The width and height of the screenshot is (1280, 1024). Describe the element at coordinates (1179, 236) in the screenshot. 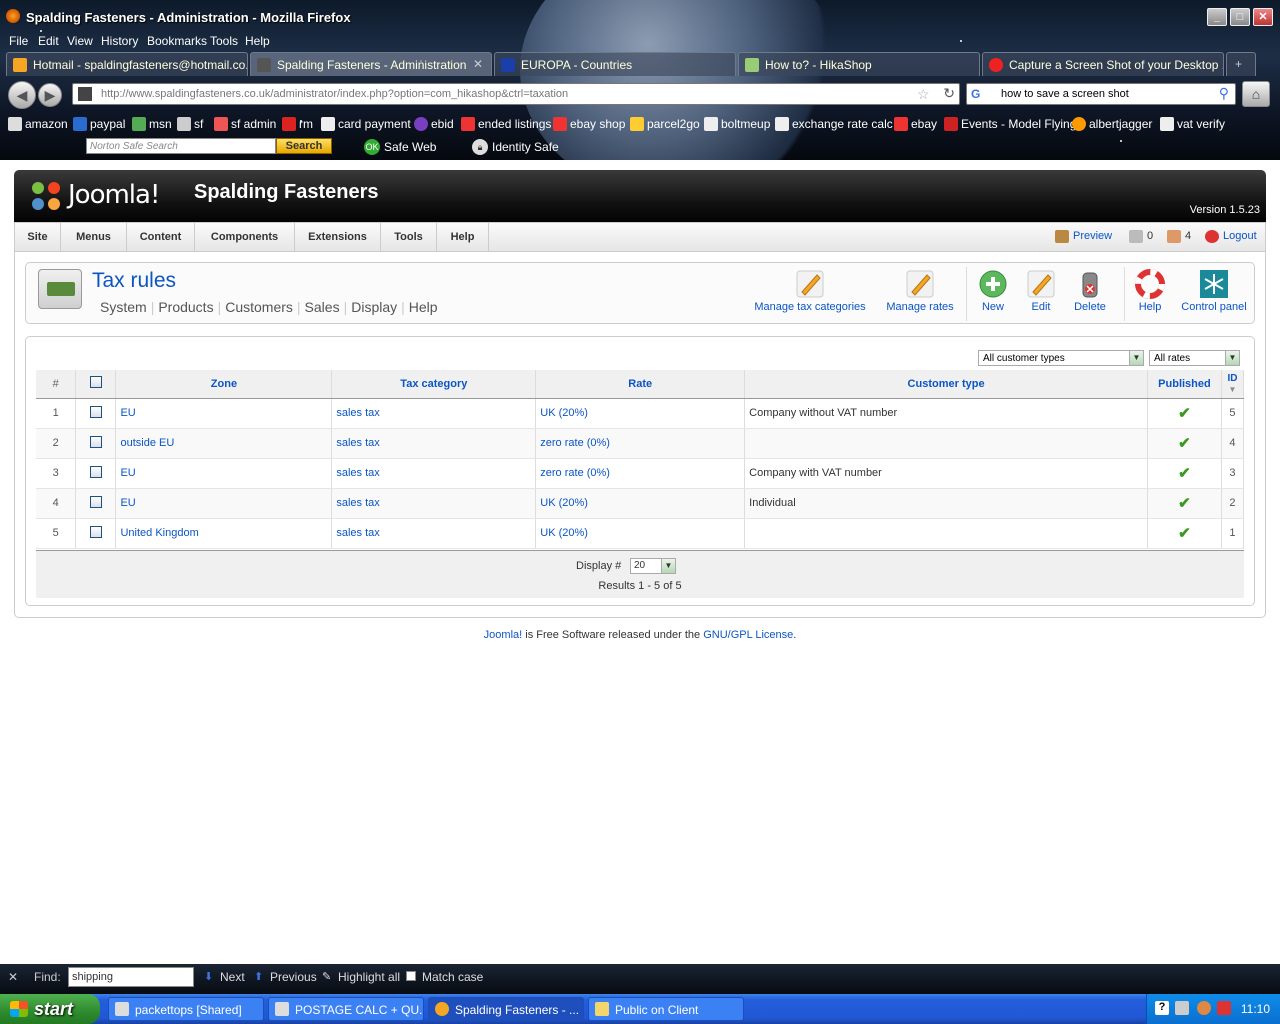

I see `users-count: 4` at that location.